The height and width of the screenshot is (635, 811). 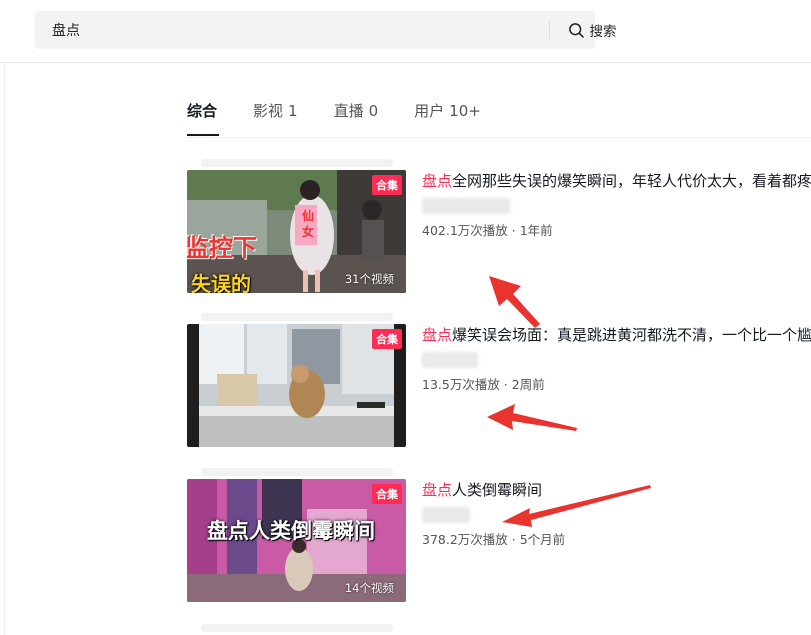 I want to click on thumbnail-caption: 监控下, so click(x=222, y=248).